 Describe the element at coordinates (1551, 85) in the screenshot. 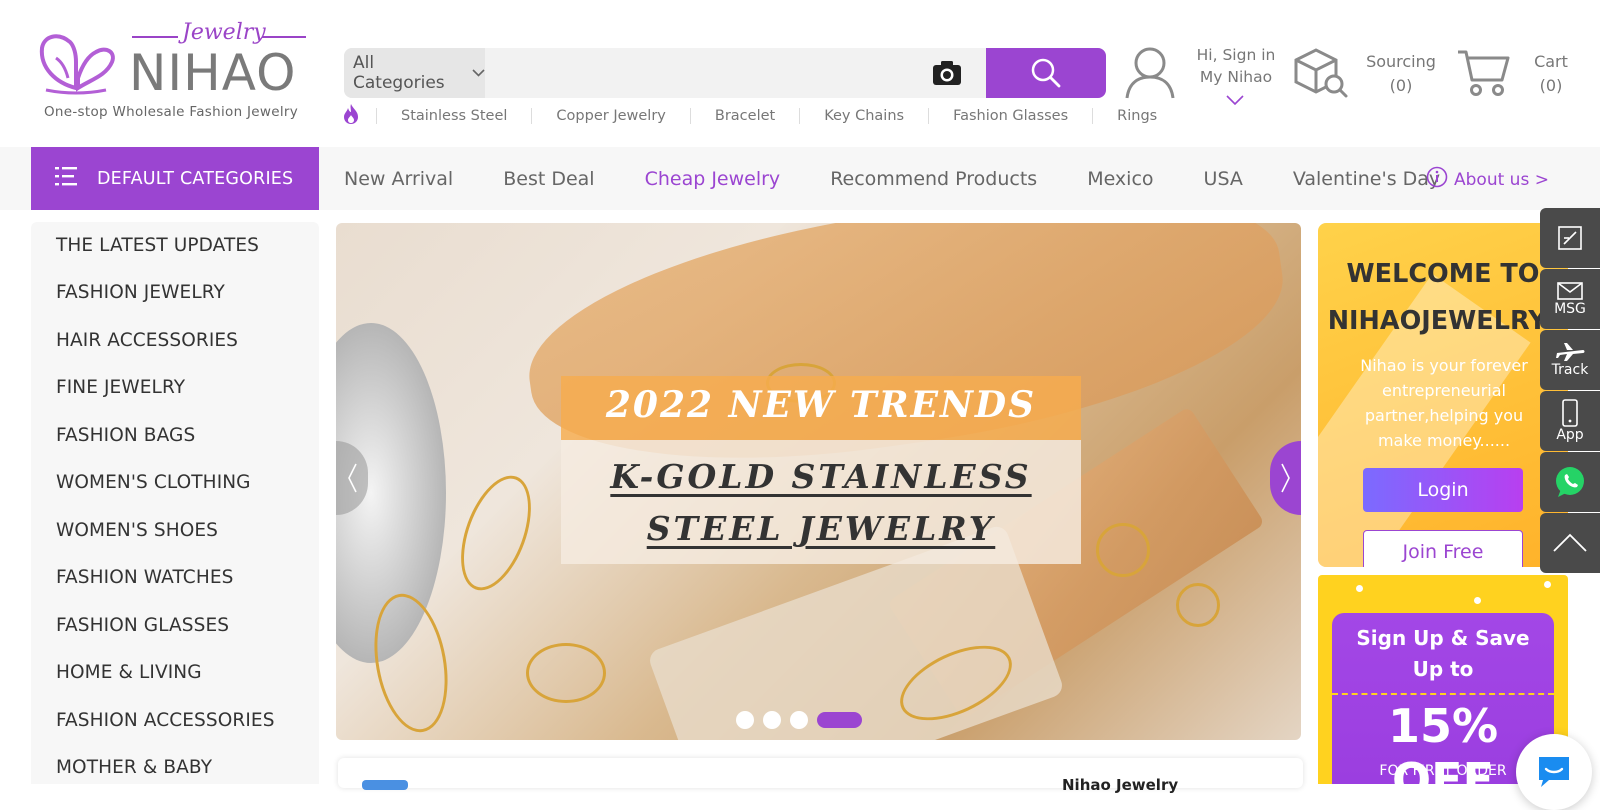

I see `cart-count: (0)` at that location.